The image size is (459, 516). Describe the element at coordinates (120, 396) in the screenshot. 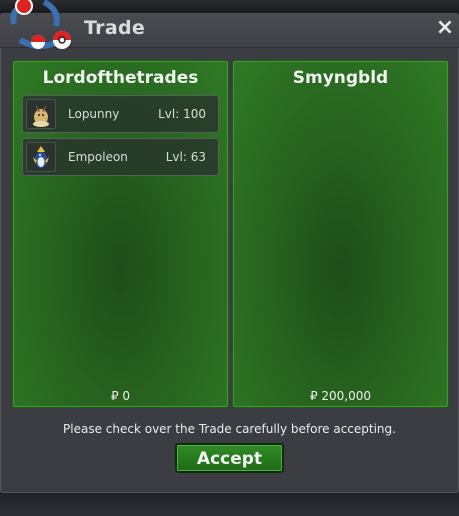

I see `money-offer-left: ₽ 0` at that location.